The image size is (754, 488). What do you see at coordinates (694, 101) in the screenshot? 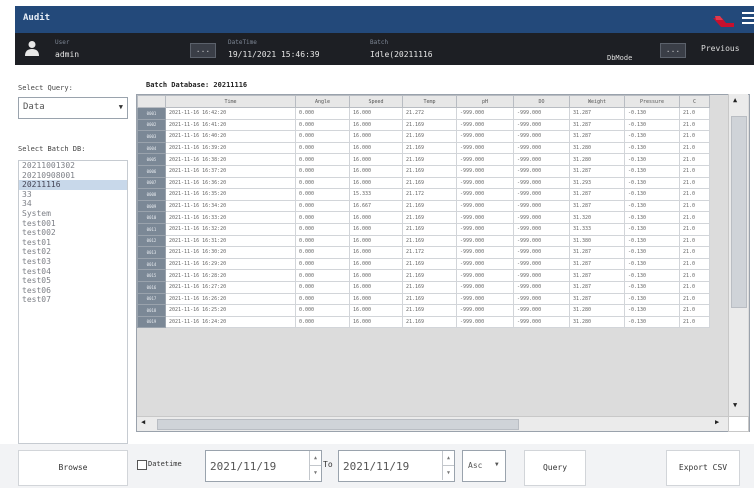
I see `column-header: C` at bounding box center [694, 101].